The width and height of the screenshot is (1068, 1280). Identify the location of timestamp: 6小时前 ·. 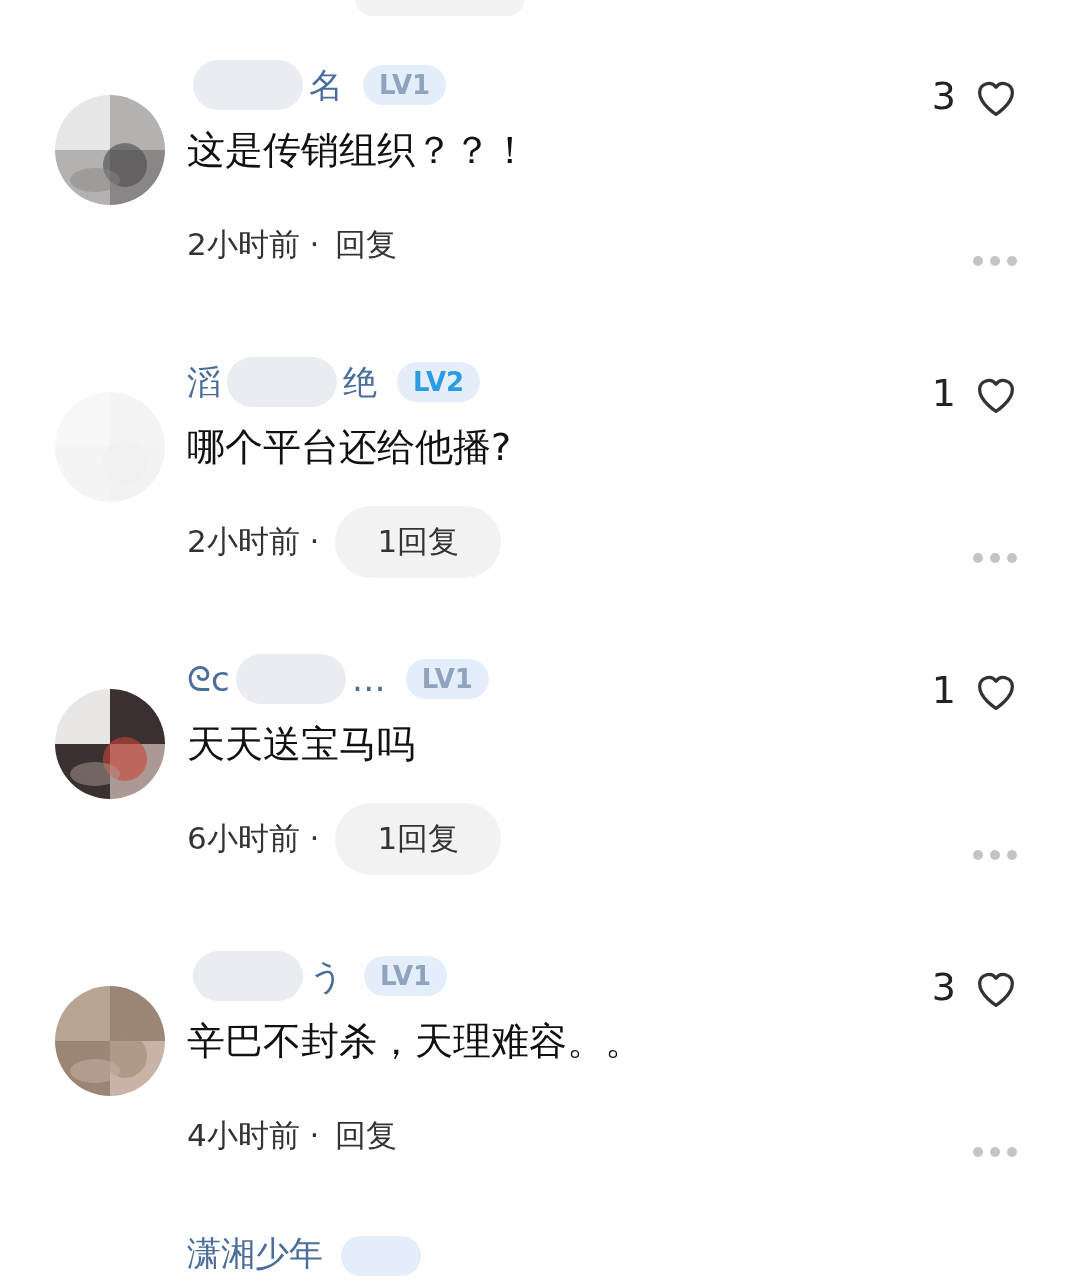
(253, 839).